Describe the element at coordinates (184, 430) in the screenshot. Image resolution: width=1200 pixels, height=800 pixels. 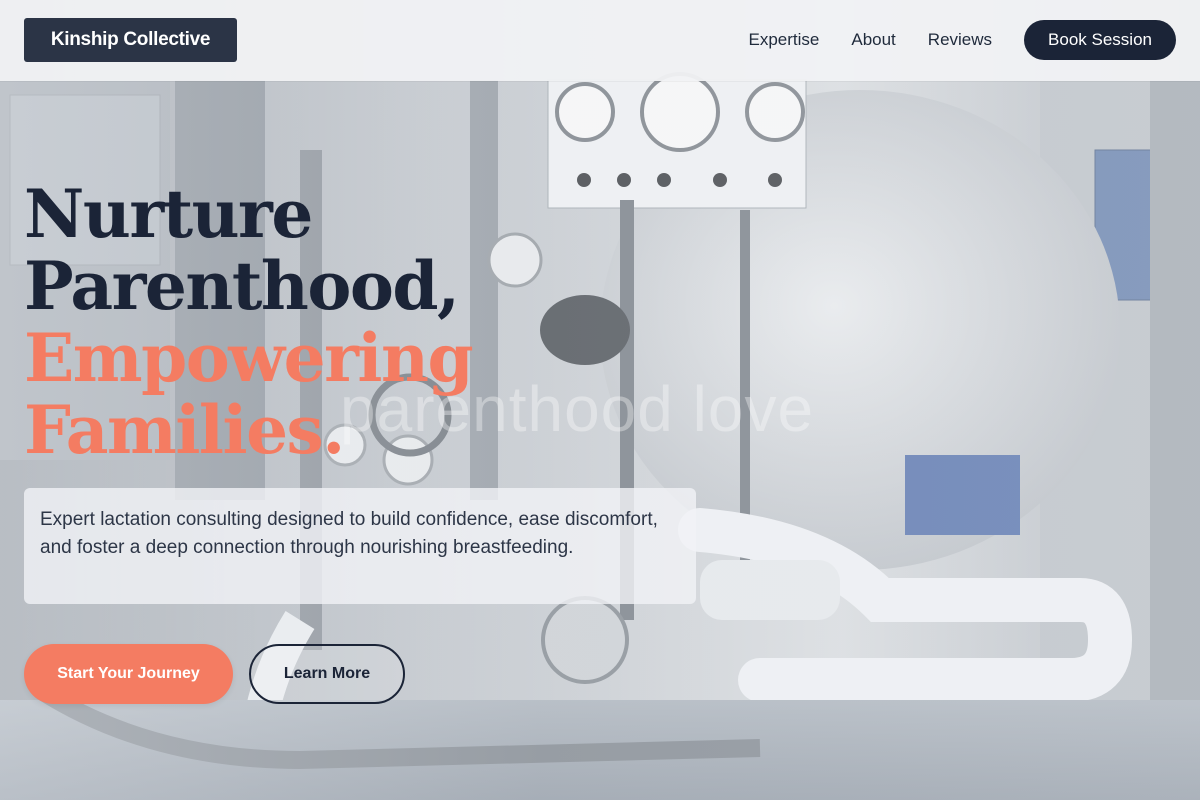
I see `hero-heading-line-4: Families.` at that location.